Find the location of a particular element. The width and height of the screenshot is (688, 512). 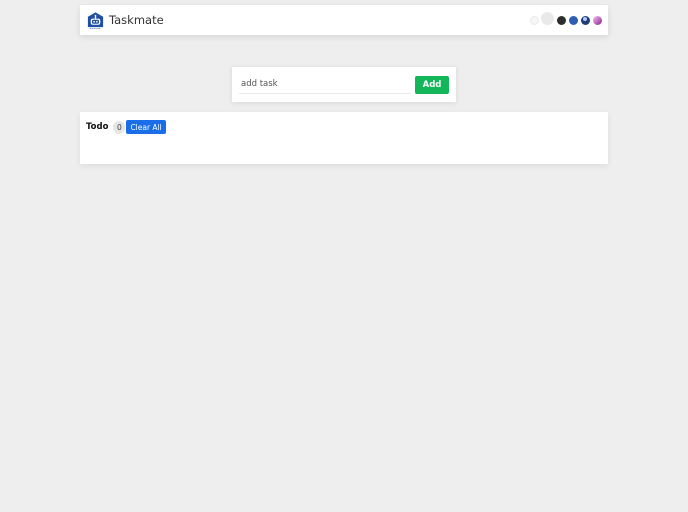

theme-switcher is located at coordinates (566, 18).